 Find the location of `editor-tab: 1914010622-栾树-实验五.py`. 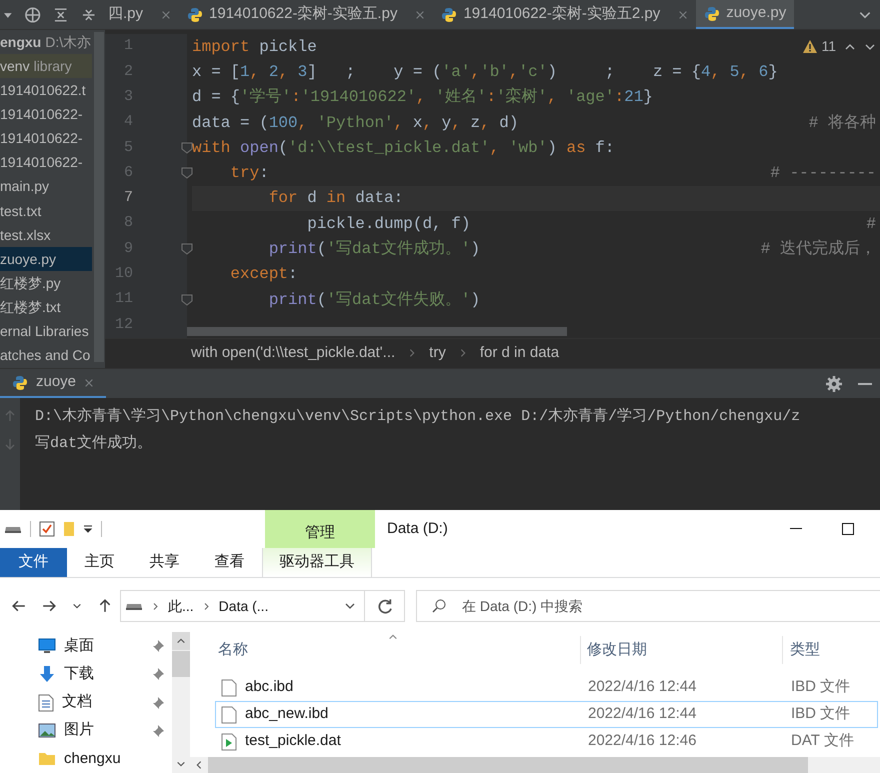

editor-tab: 1914010622-栾树-实验五.py is located at coordinates (306, 14).